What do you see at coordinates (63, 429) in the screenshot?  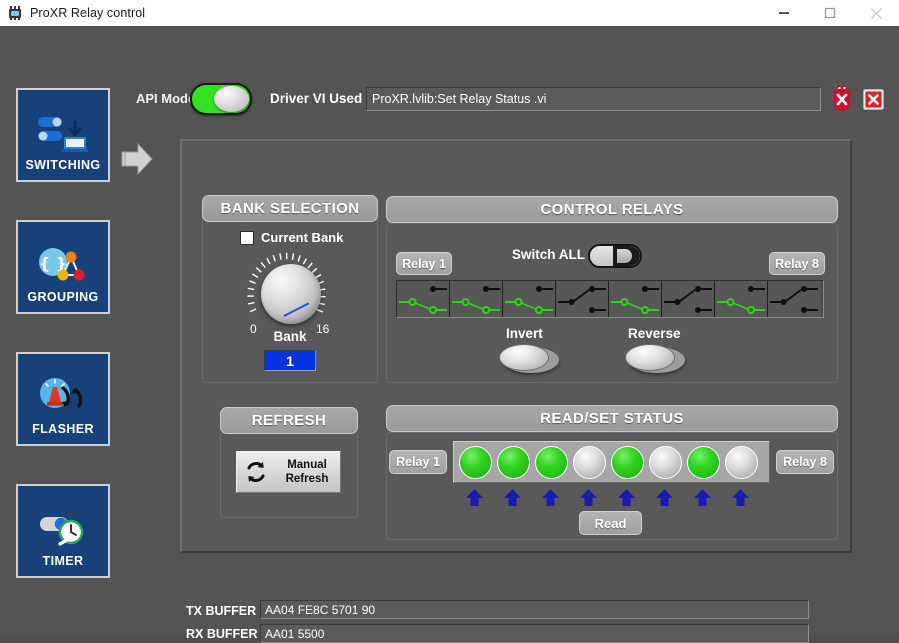 I see `sidebar-item-label: FLASHER` at bounding box center [63, 429].